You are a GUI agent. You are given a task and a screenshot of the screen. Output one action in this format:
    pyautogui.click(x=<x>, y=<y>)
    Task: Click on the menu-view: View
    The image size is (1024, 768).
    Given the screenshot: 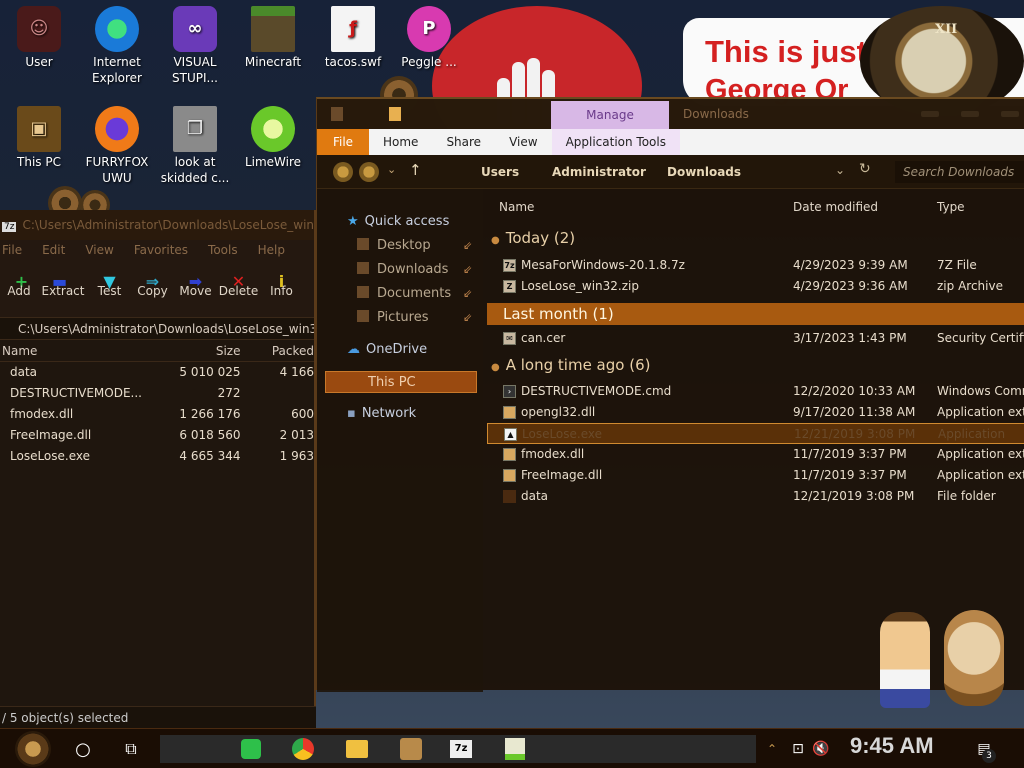 What is the action you would take?
    pyautogui.click(x=99, y=250)
    